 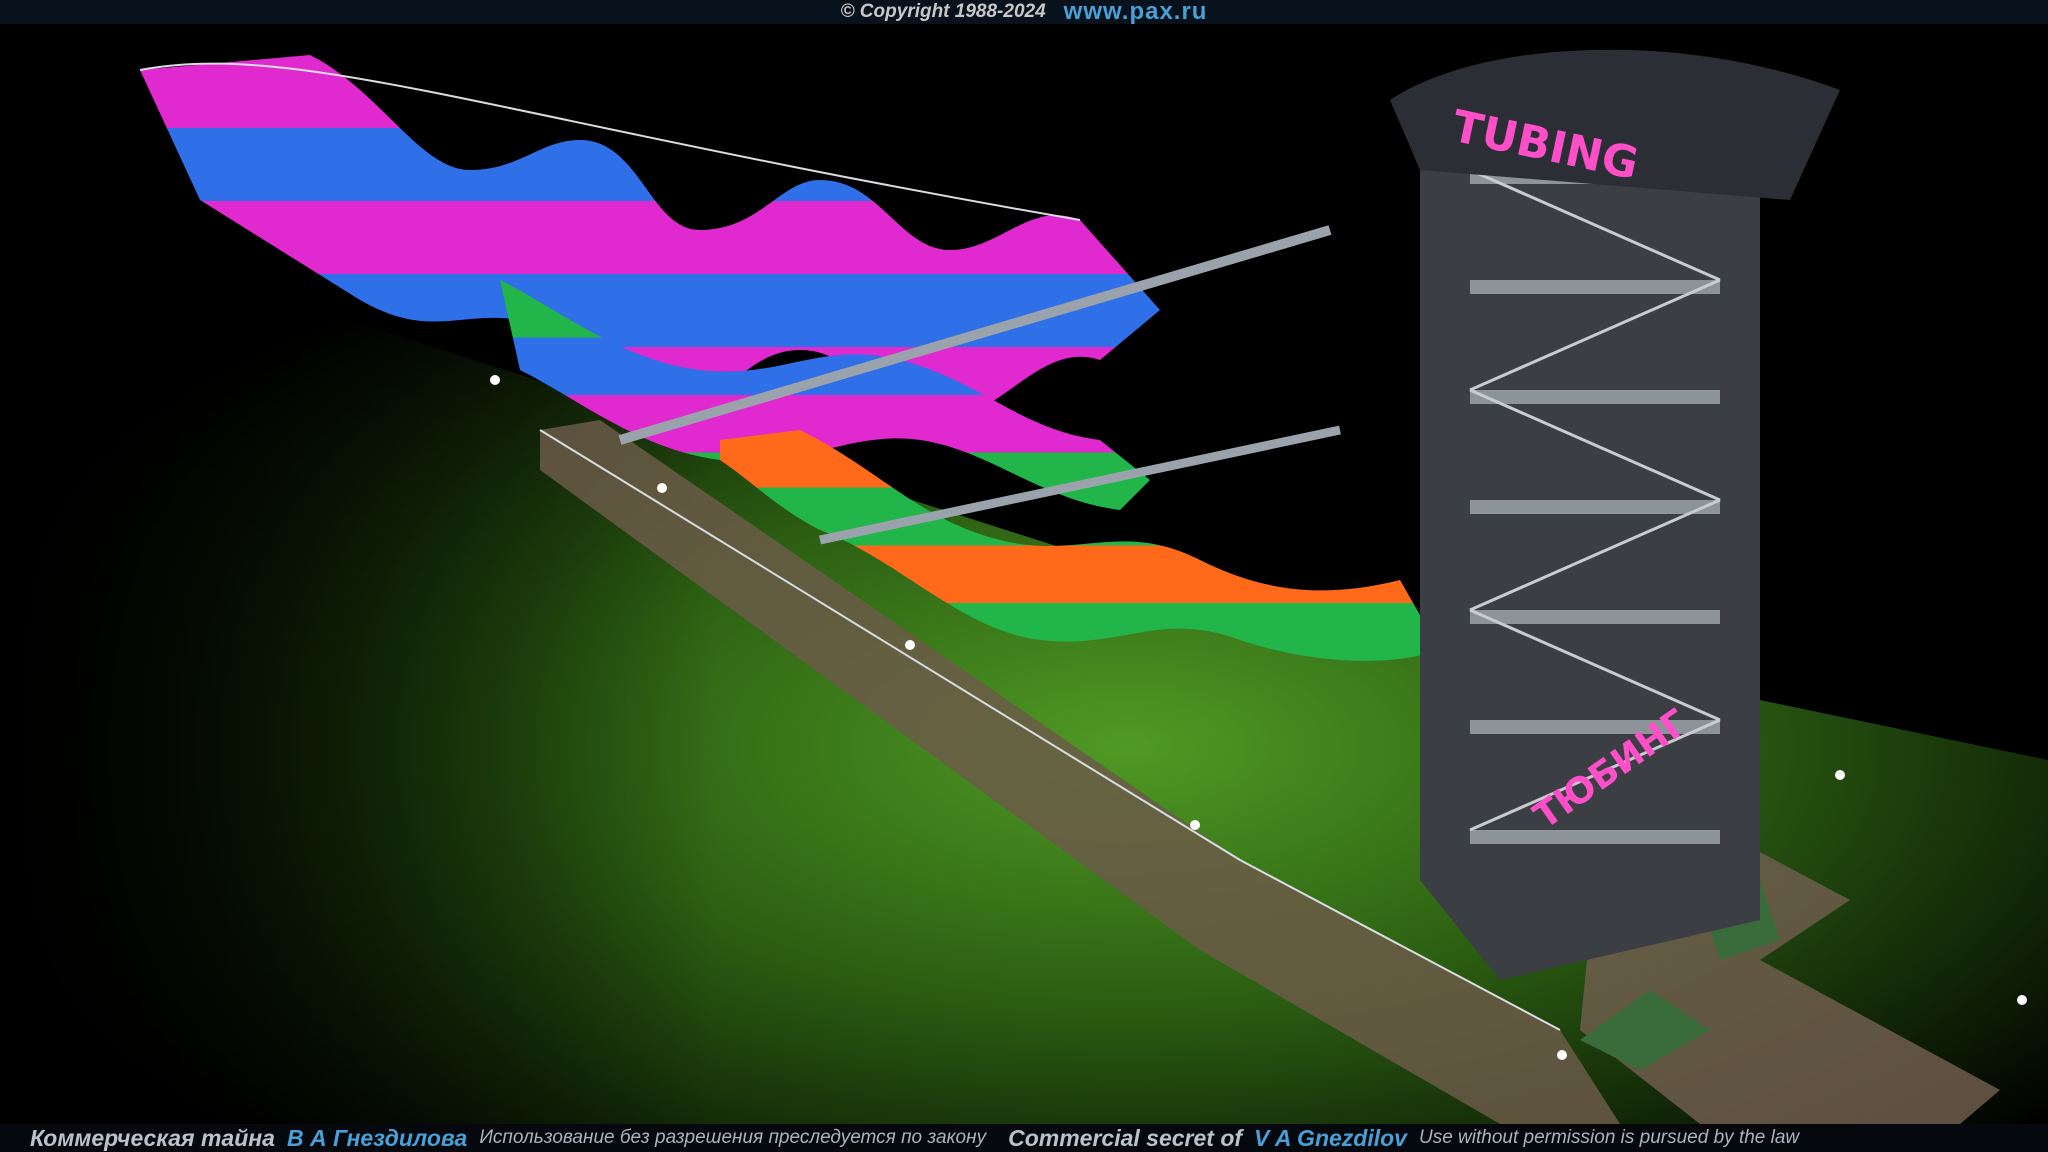 What do you see at coordinates (1136, 13) in the screenshot?
I see `site-link: www.pax.ru` at bounding box center [1136, 13].